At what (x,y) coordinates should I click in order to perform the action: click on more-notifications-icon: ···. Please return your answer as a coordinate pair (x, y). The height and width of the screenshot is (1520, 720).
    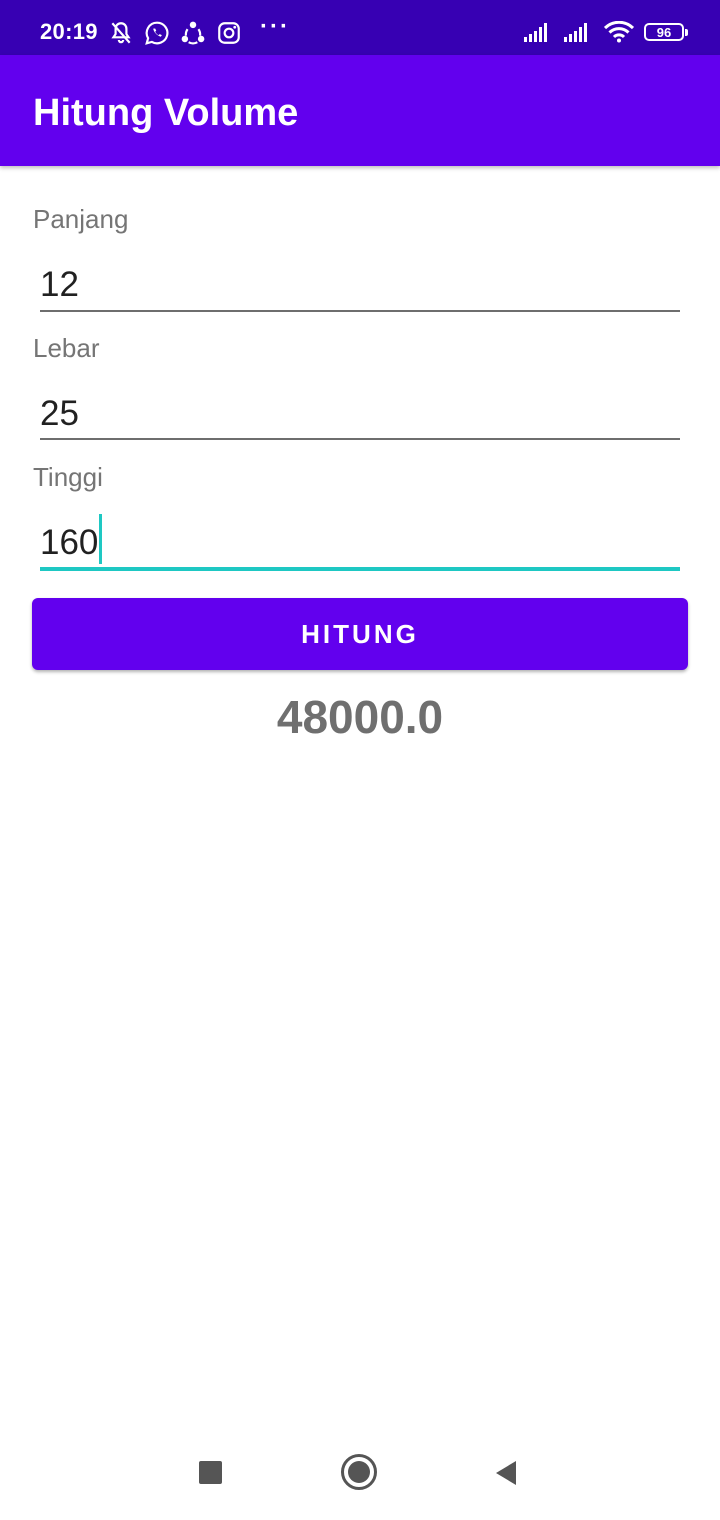
    Looking at the image, I should click on (275, 26).